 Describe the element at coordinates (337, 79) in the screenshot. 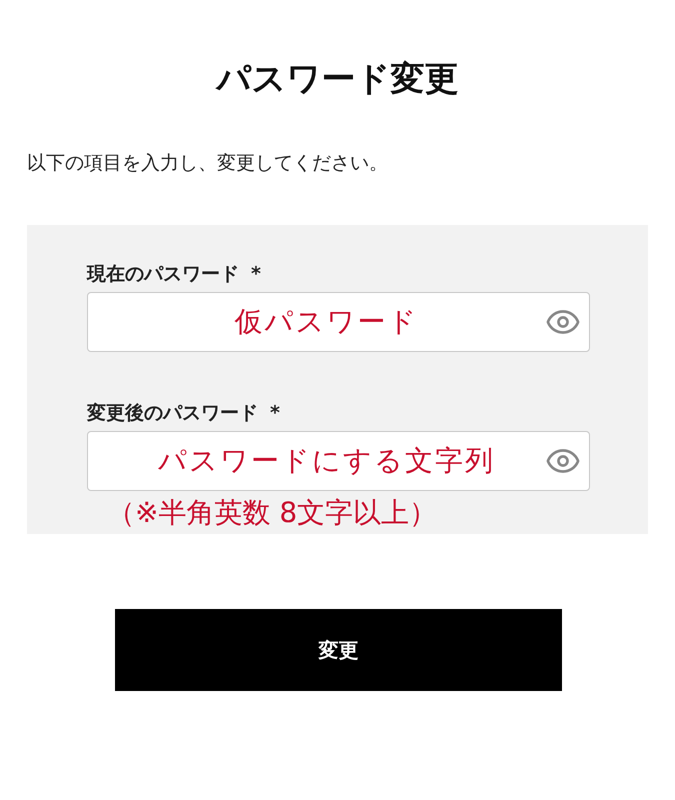

I see `page-title: パスワード変更` at that location.